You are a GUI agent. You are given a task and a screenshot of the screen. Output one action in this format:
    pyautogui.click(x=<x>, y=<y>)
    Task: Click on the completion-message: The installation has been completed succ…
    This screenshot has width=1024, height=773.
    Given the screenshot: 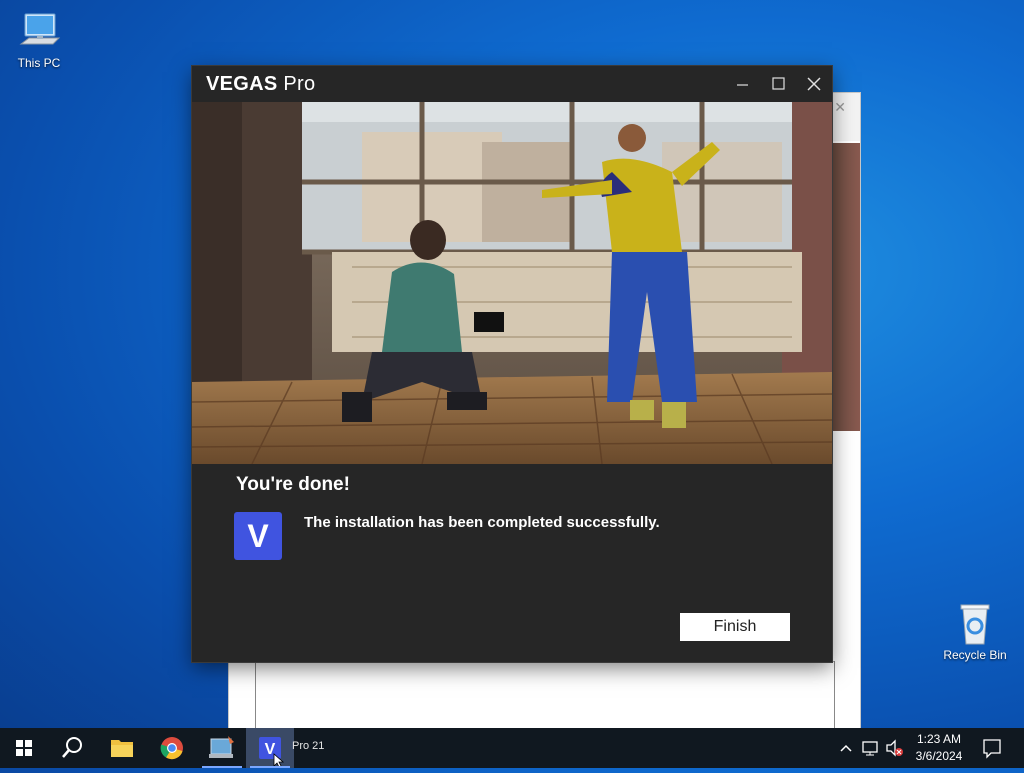 What is the action you would take?
    pyautogui.click(x=482, y=522)
    